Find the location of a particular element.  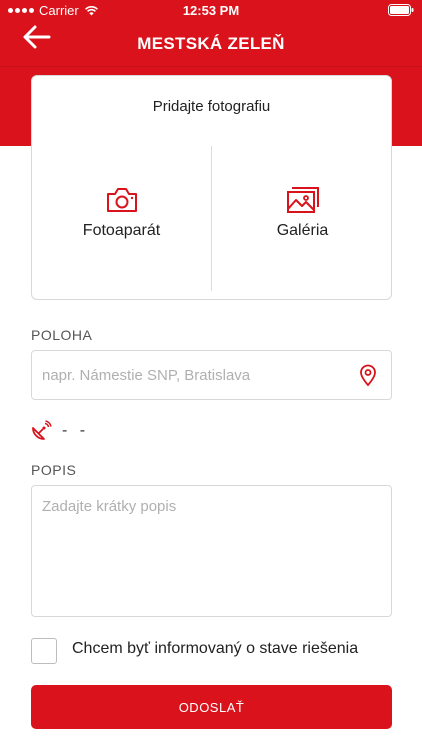

notify-checkbox is located at coordinates (44, 651).